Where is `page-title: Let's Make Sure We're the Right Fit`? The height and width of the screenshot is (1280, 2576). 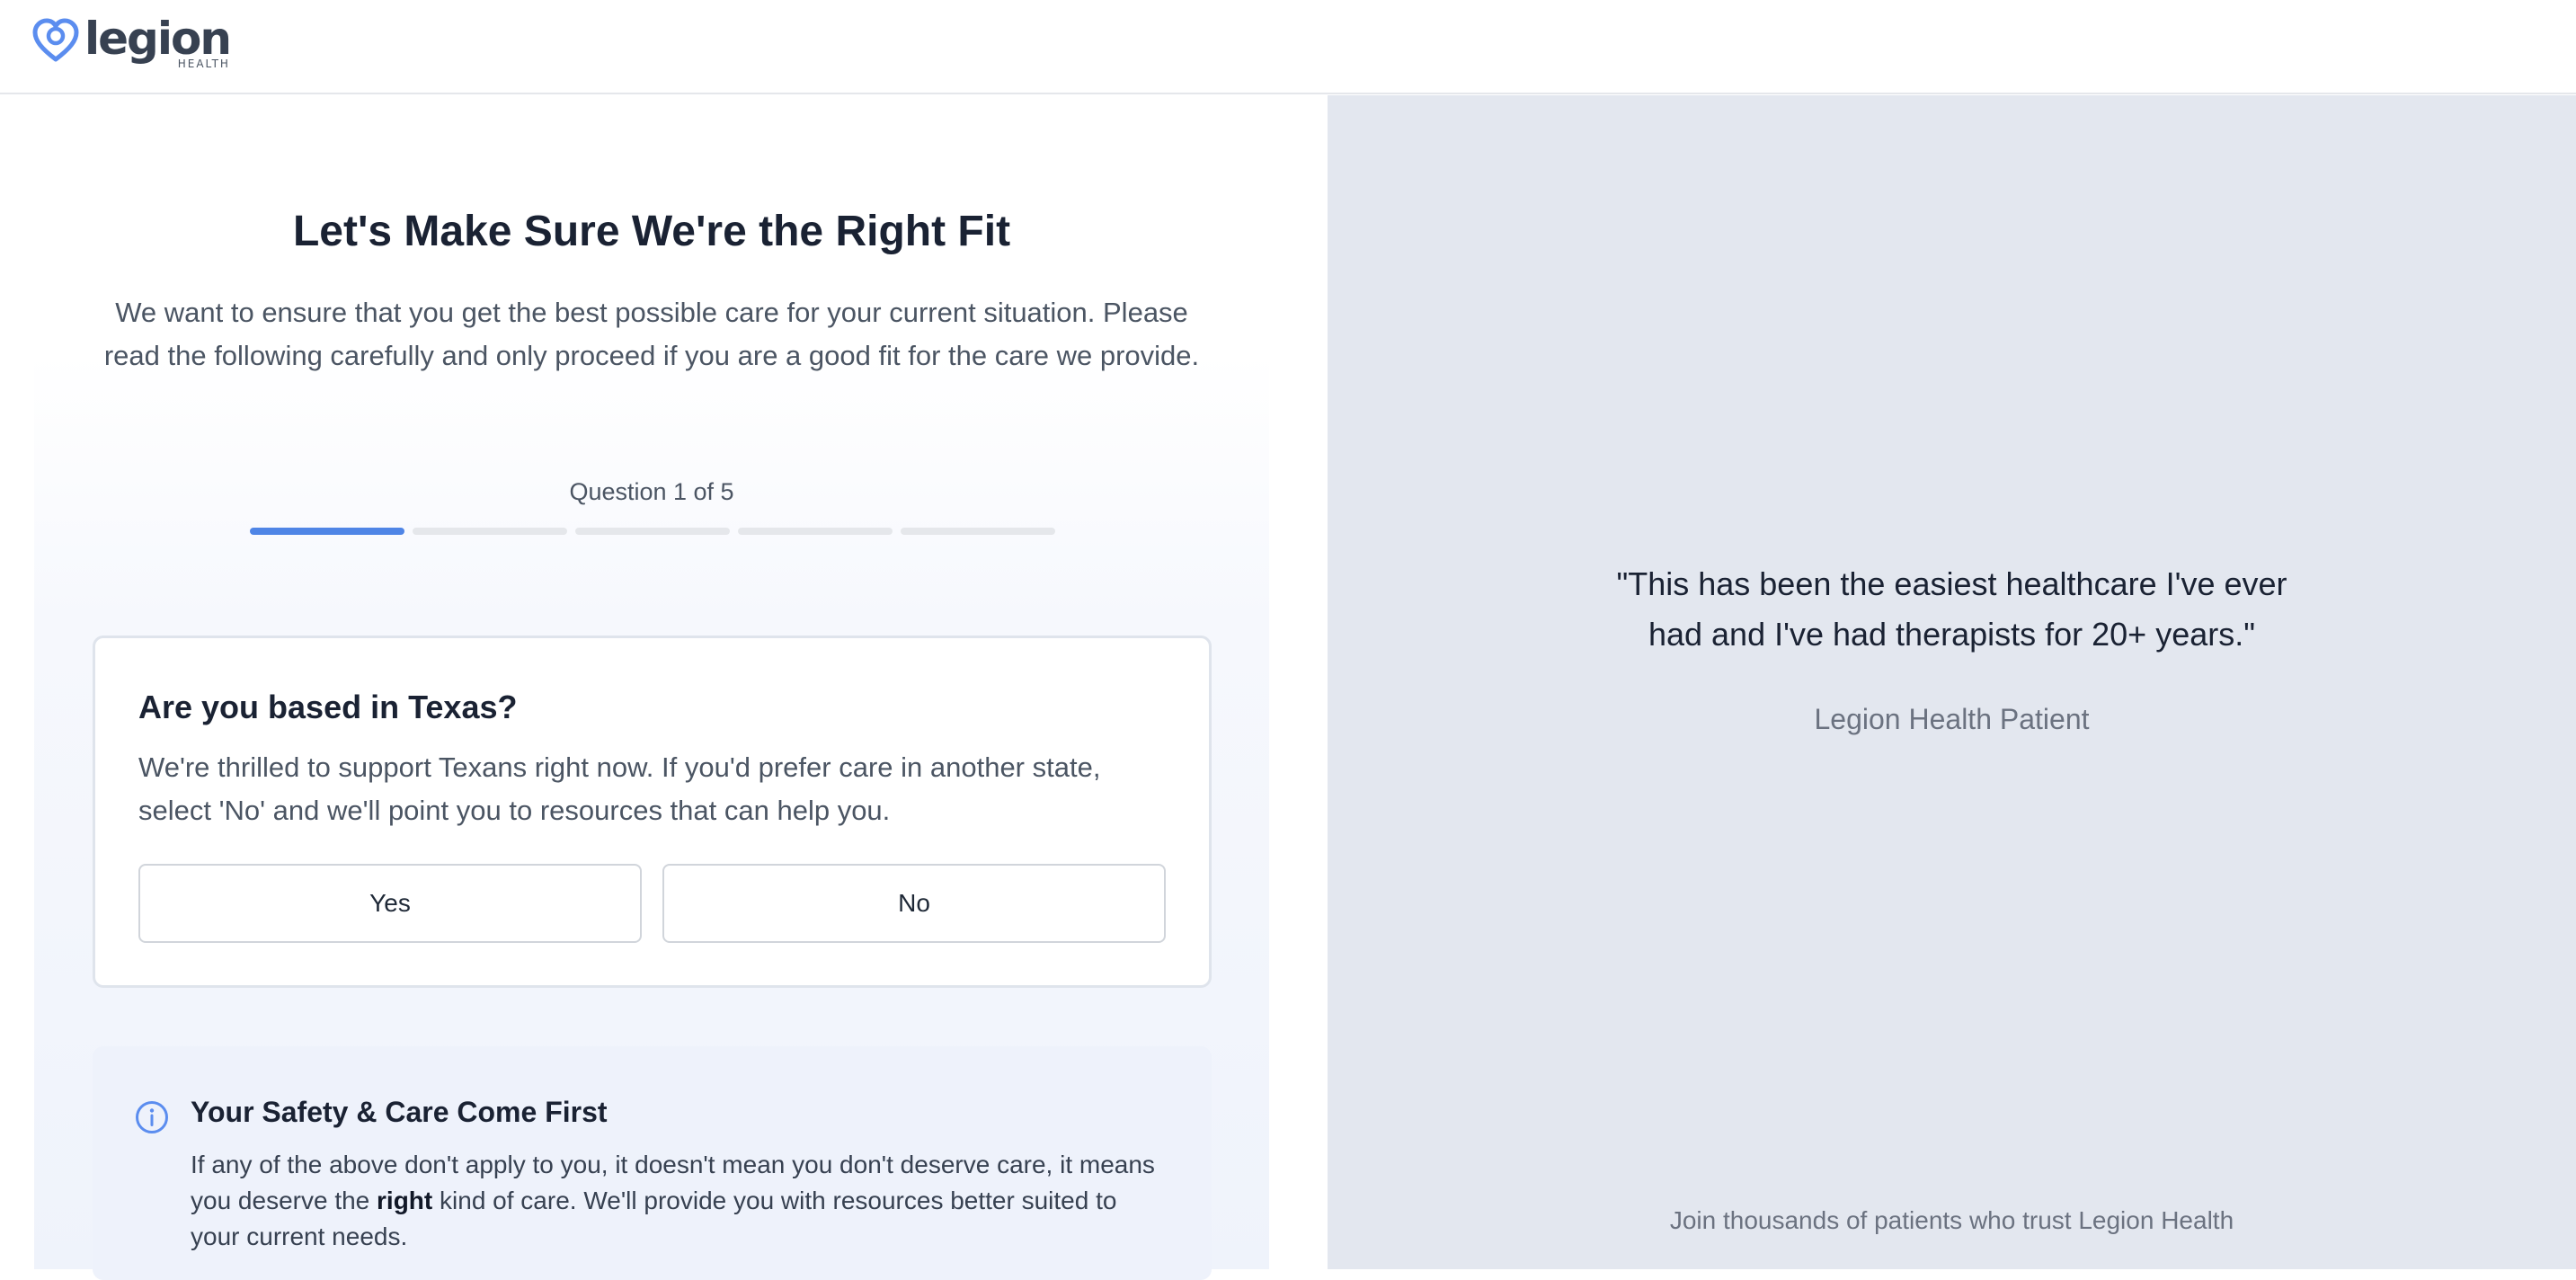
page-title: Let's Make Sure We're the Right Fit is located at coordinates (651, 231).